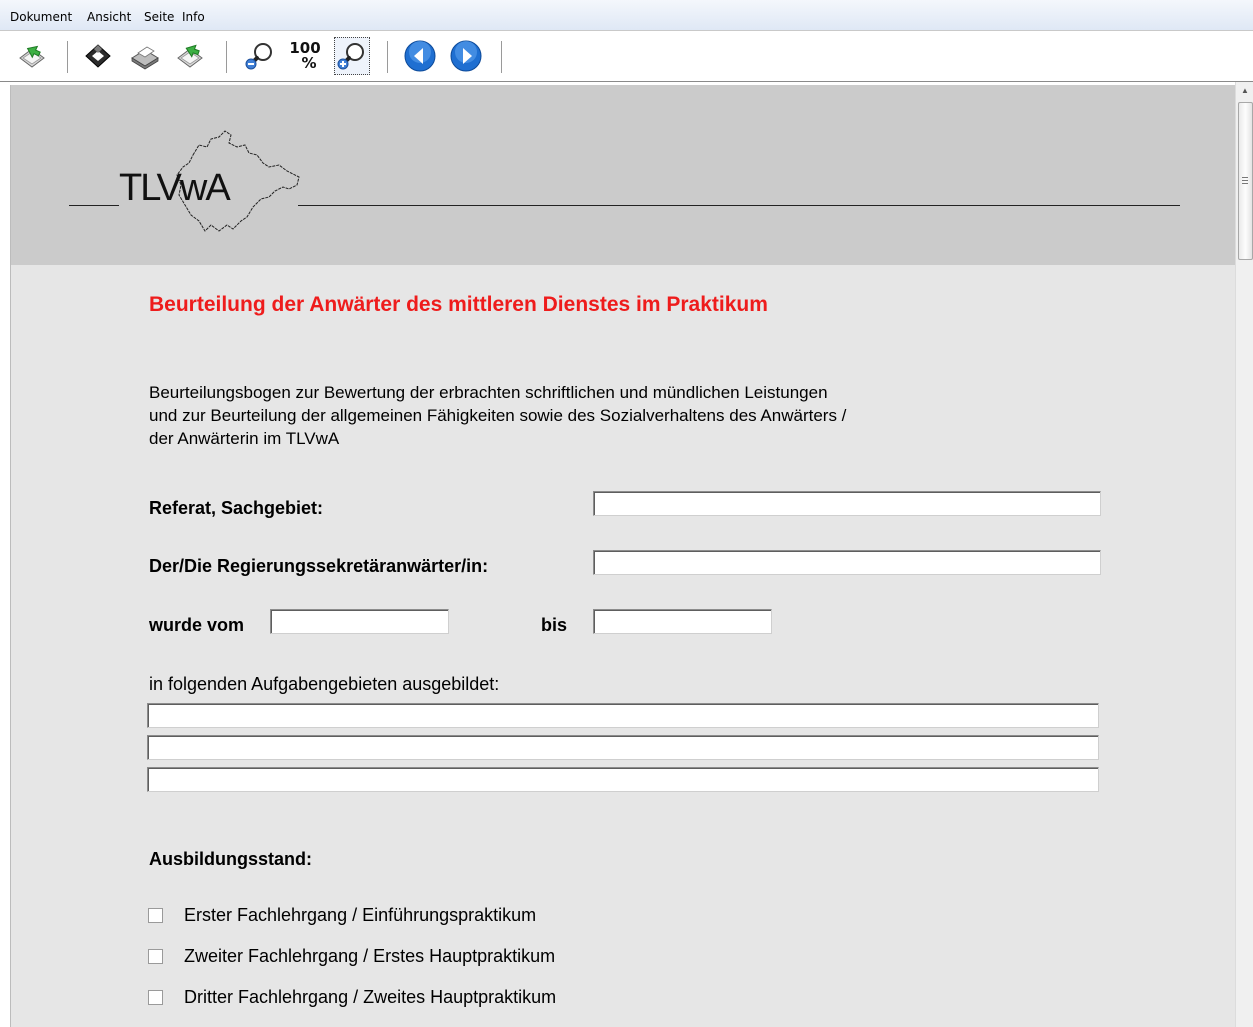 Image resolution: width=1253 pixels, height=1027 pixels. Describe the element at coordinates (682, 621) in the screenshot. I see `date-to-input` at that location.